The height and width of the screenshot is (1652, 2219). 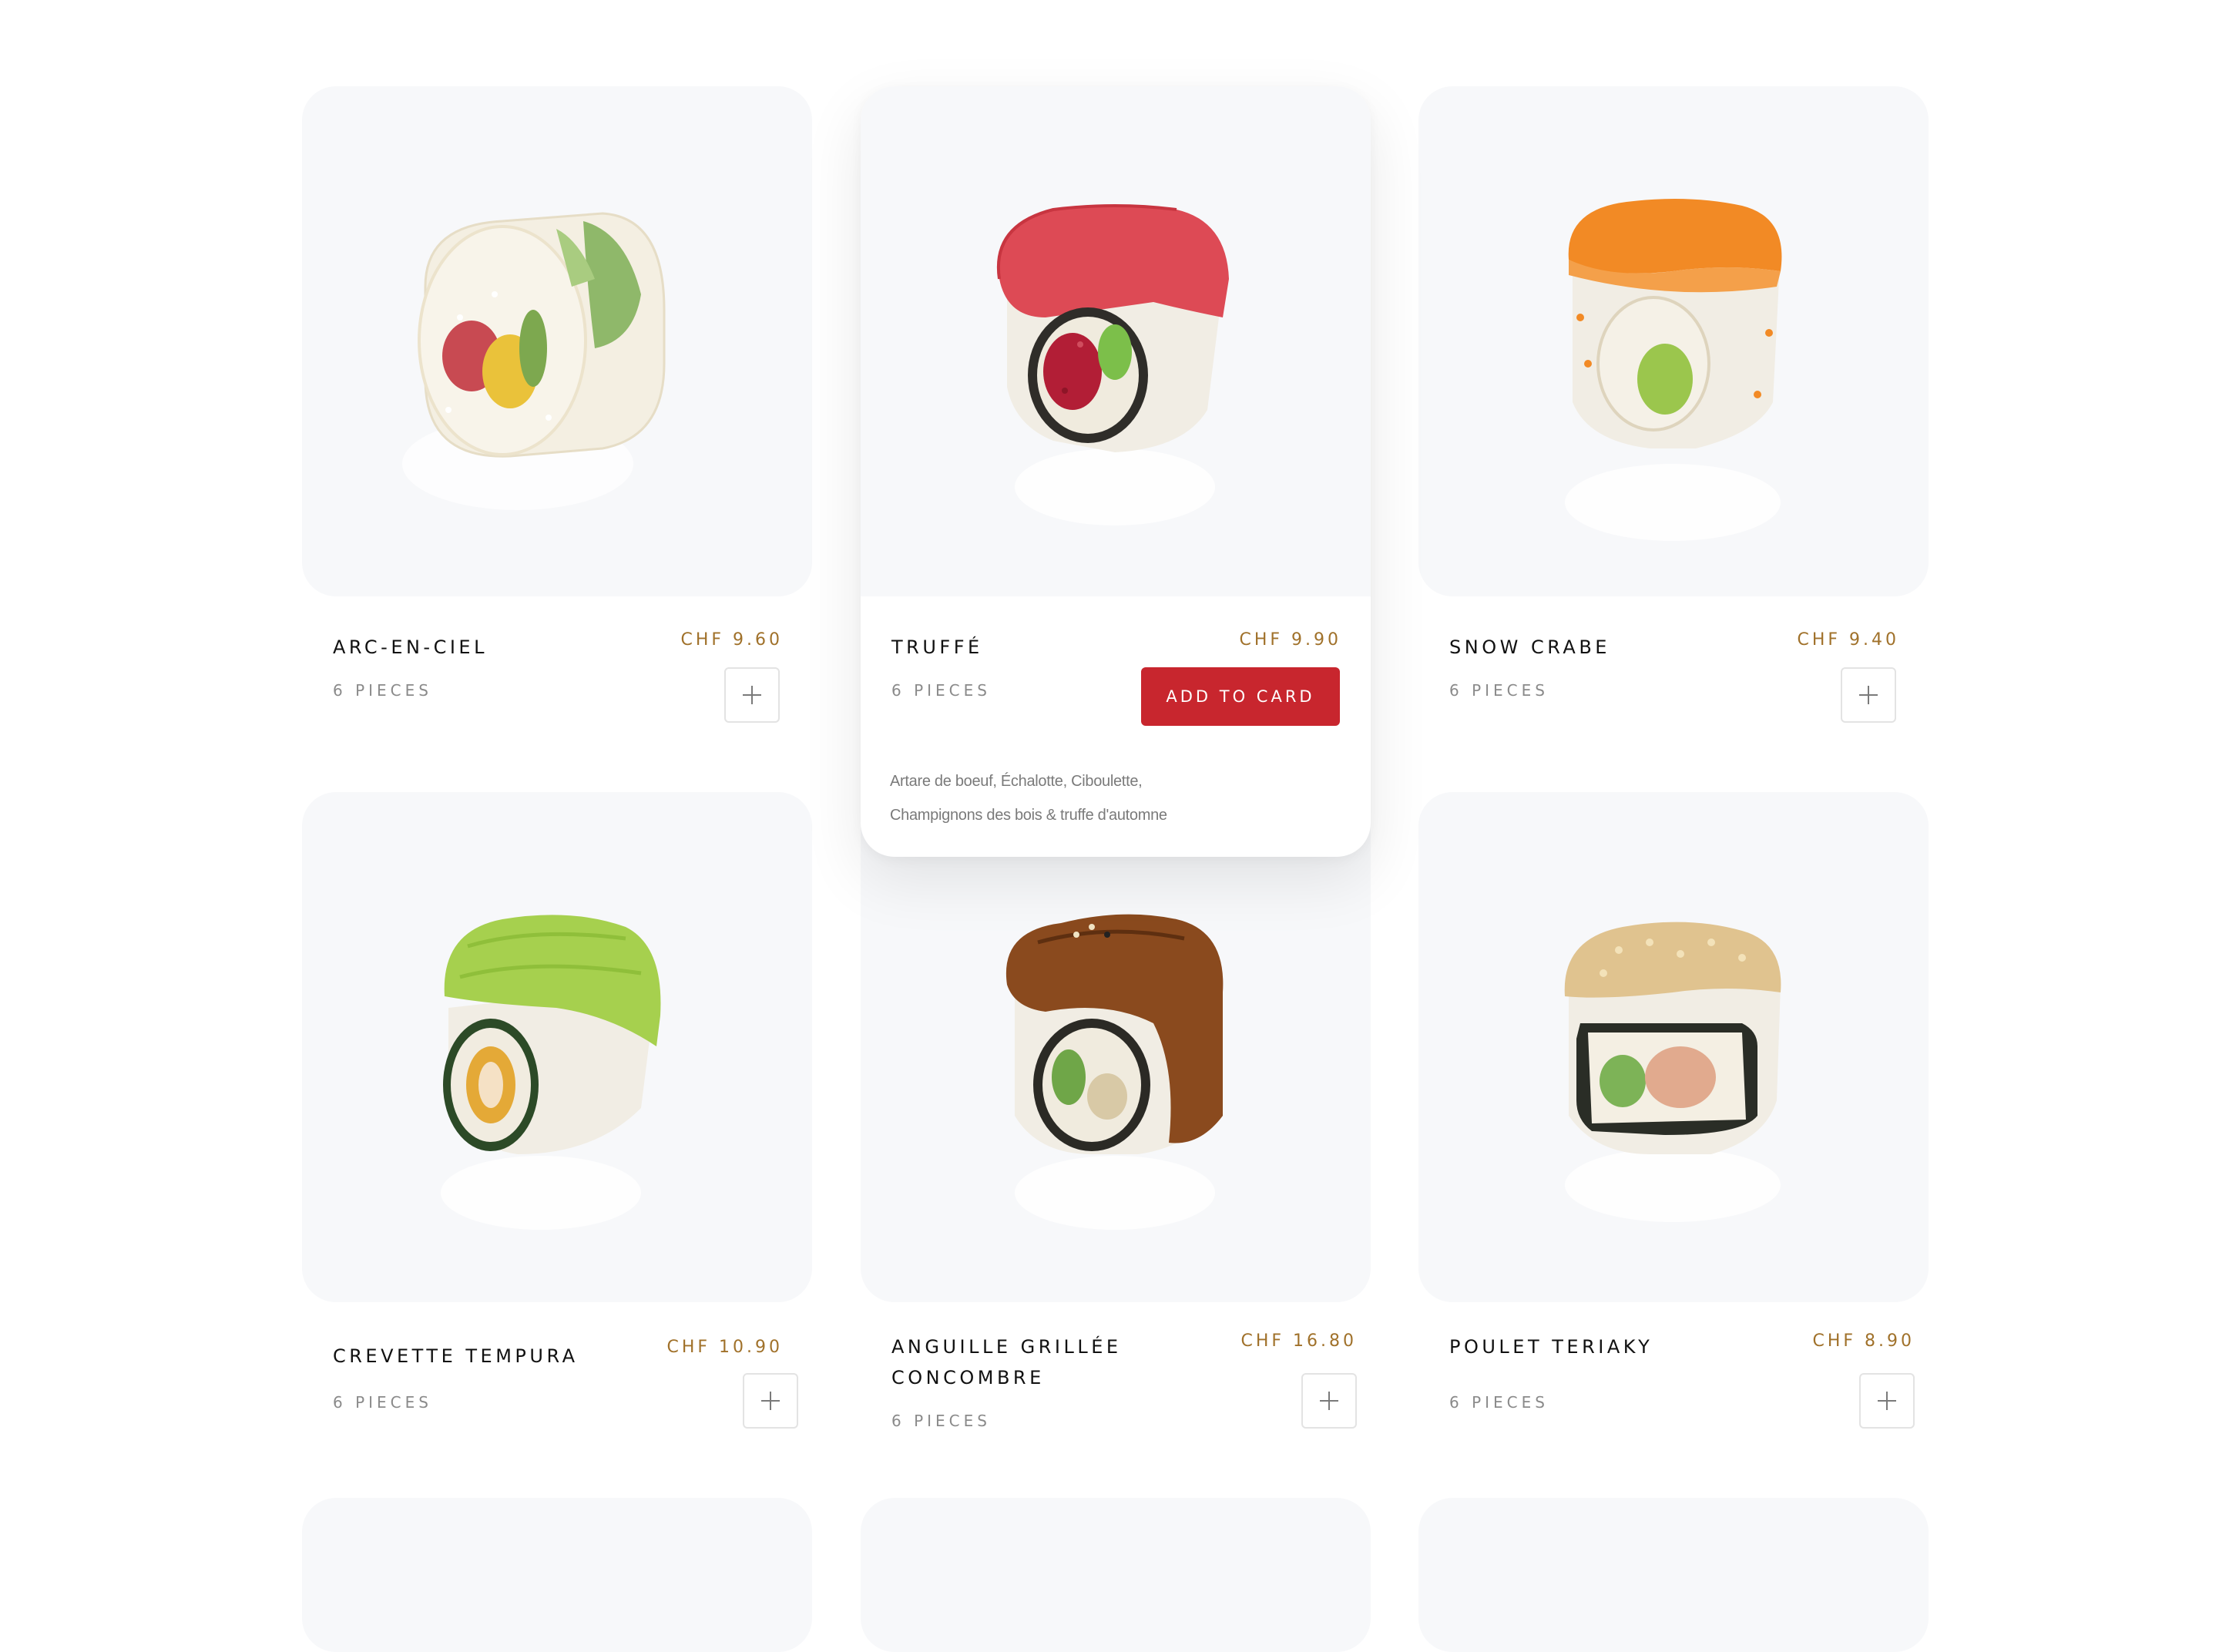 I want to click on product-price: CHF 9.40, so click(x=1848, y=640).